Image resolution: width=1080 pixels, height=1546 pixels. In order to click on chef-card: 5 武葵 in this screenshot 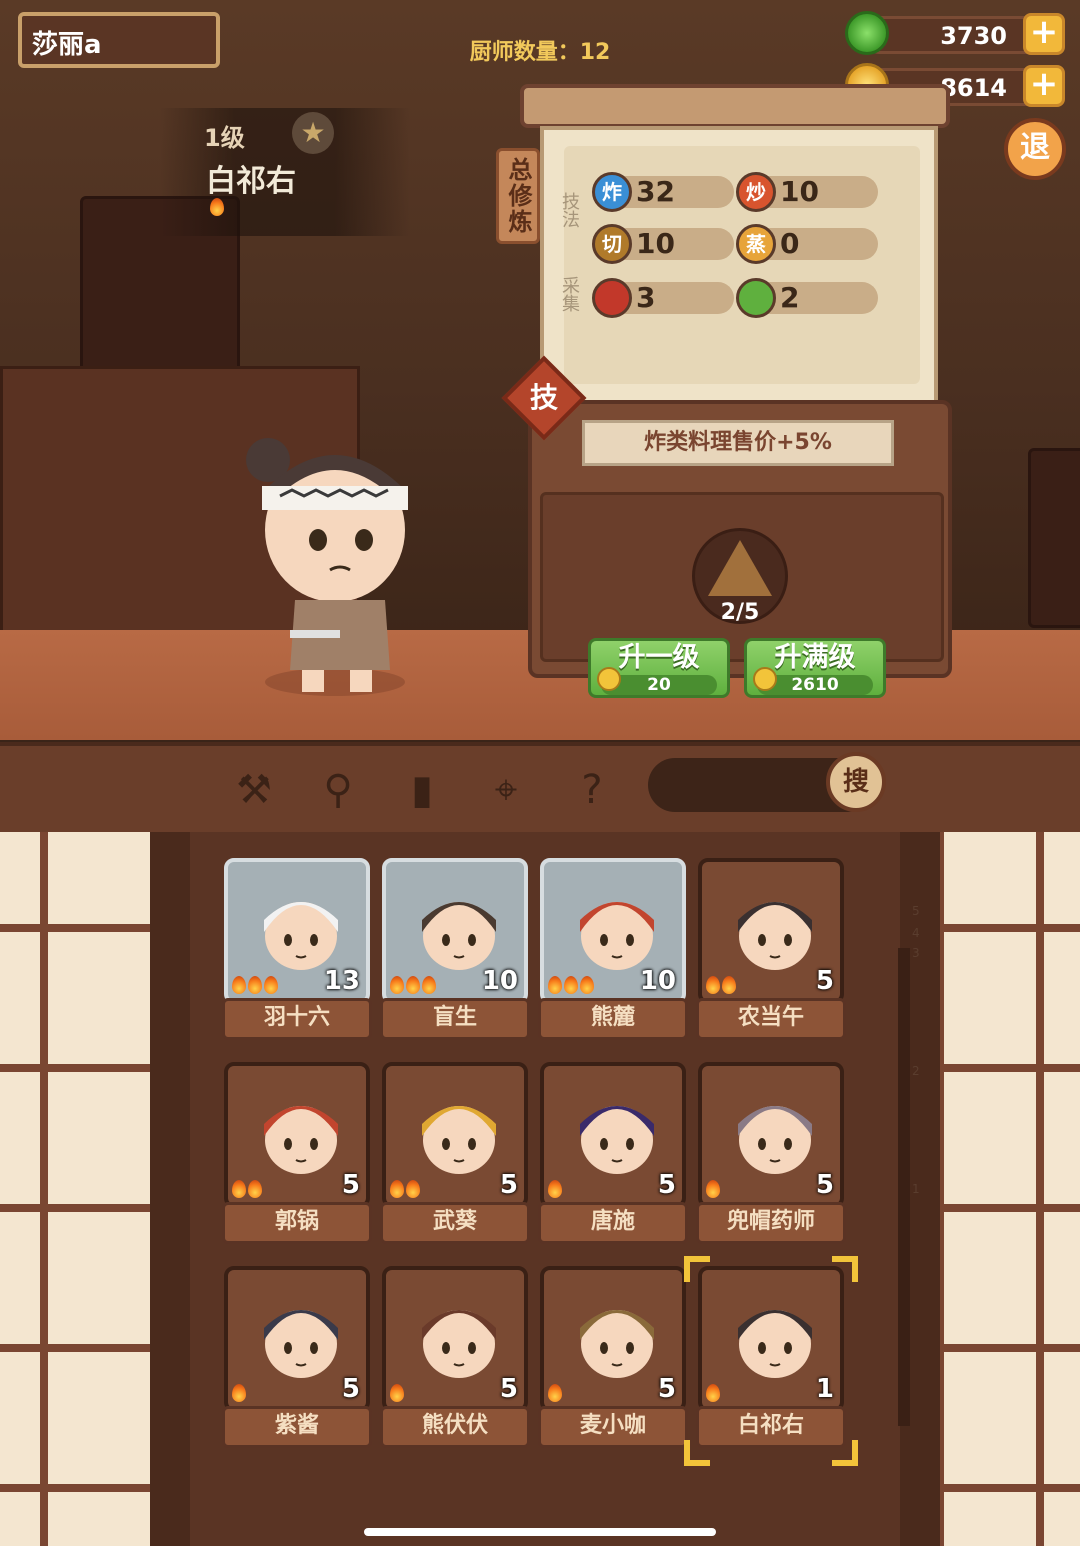, I will do `click(455, 1155)`.